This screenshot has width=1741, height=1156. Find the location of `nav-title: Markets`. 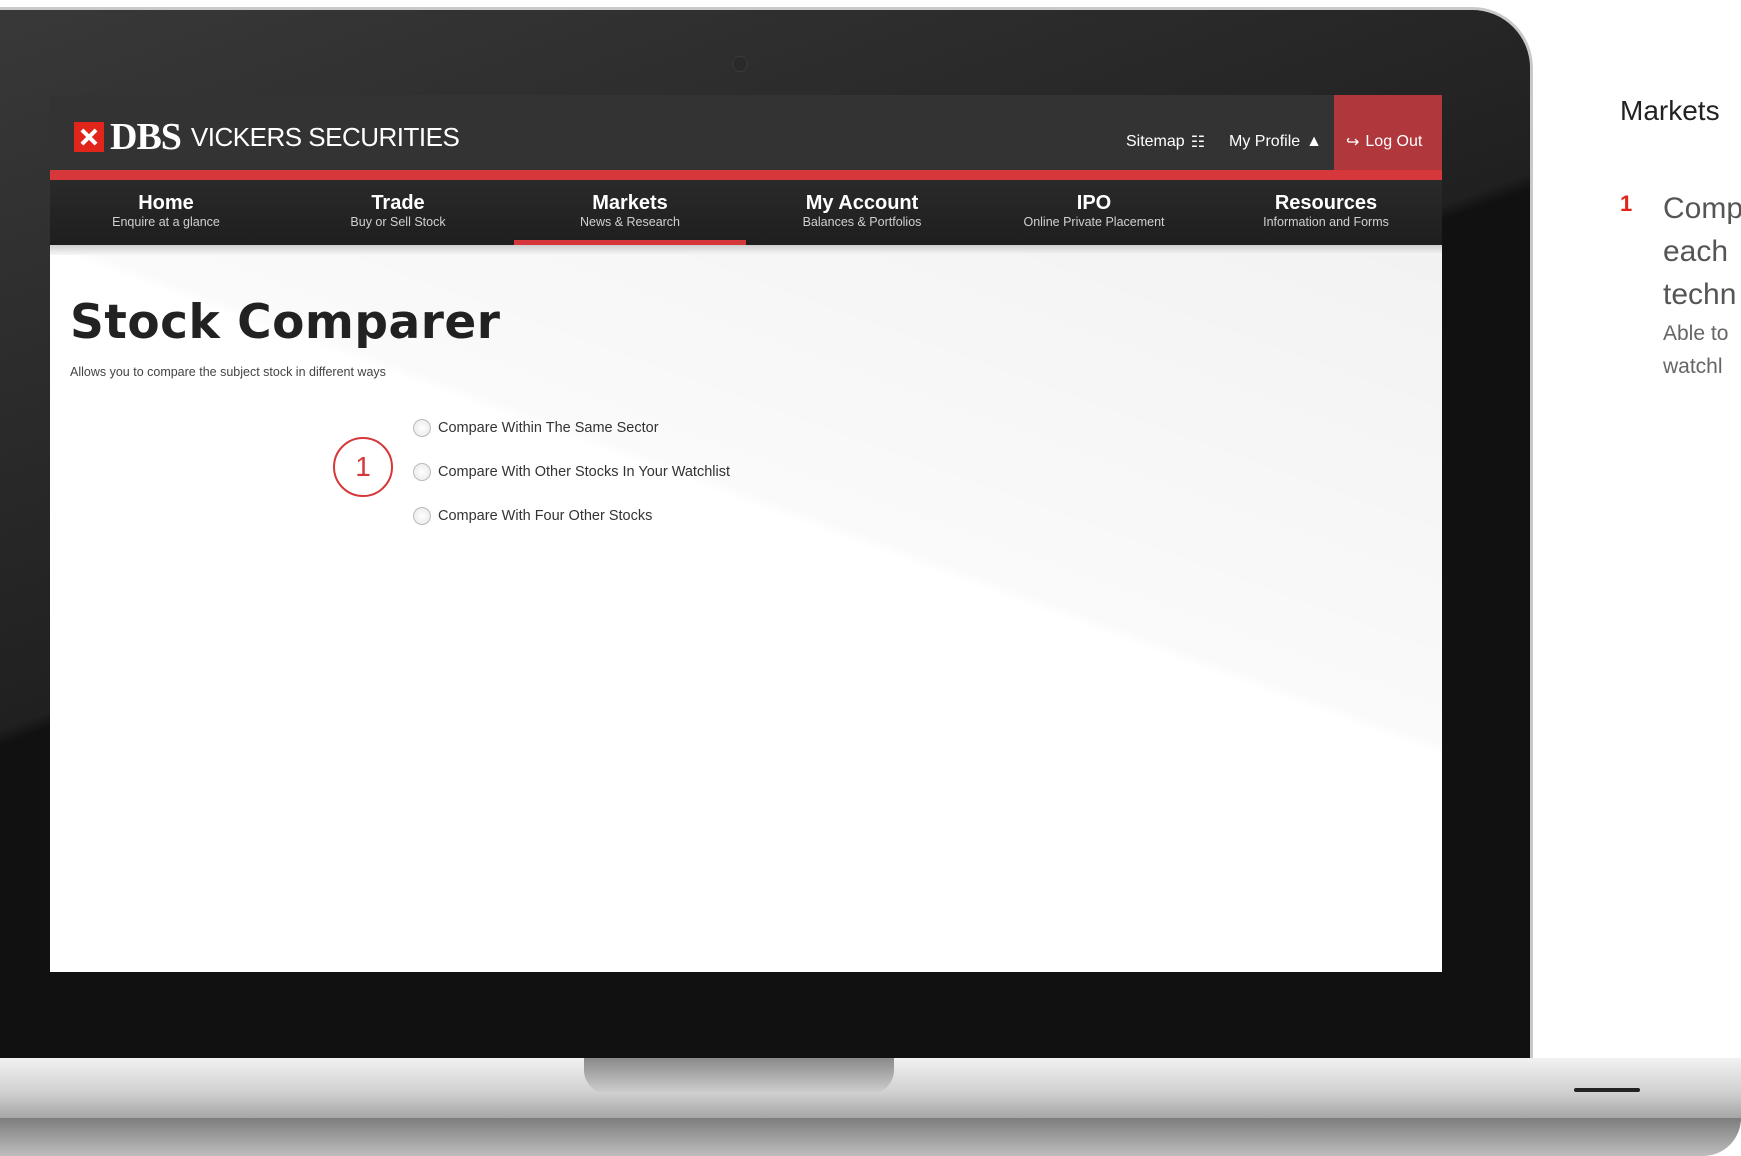

nav-title: Markets is located at coordinates (630, 203).